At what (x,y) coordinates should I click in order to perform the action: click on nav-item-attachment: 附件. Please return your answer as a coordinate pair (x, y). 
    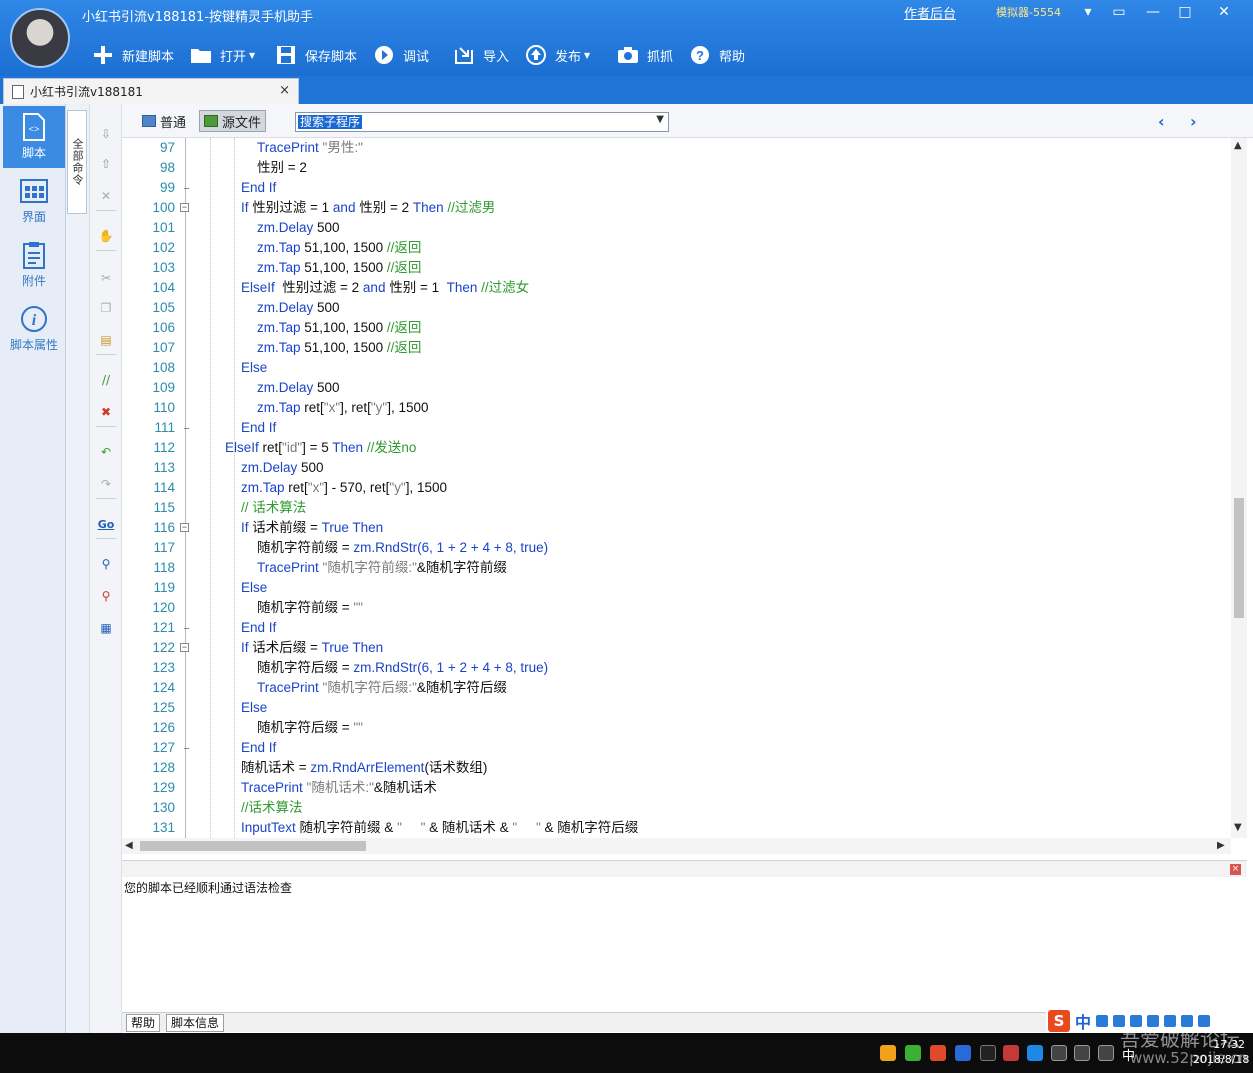
    Looking at the image, I should click on (34, 265).